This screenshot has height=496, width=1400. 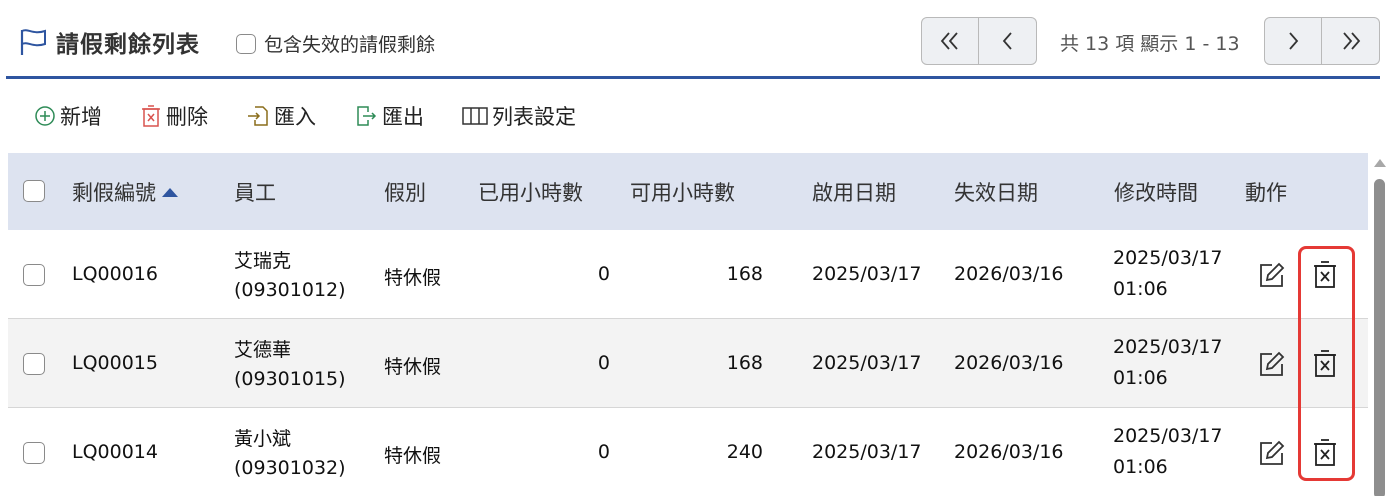 I want to click on double-chevron-left-icon, so click(x=949, y=41).